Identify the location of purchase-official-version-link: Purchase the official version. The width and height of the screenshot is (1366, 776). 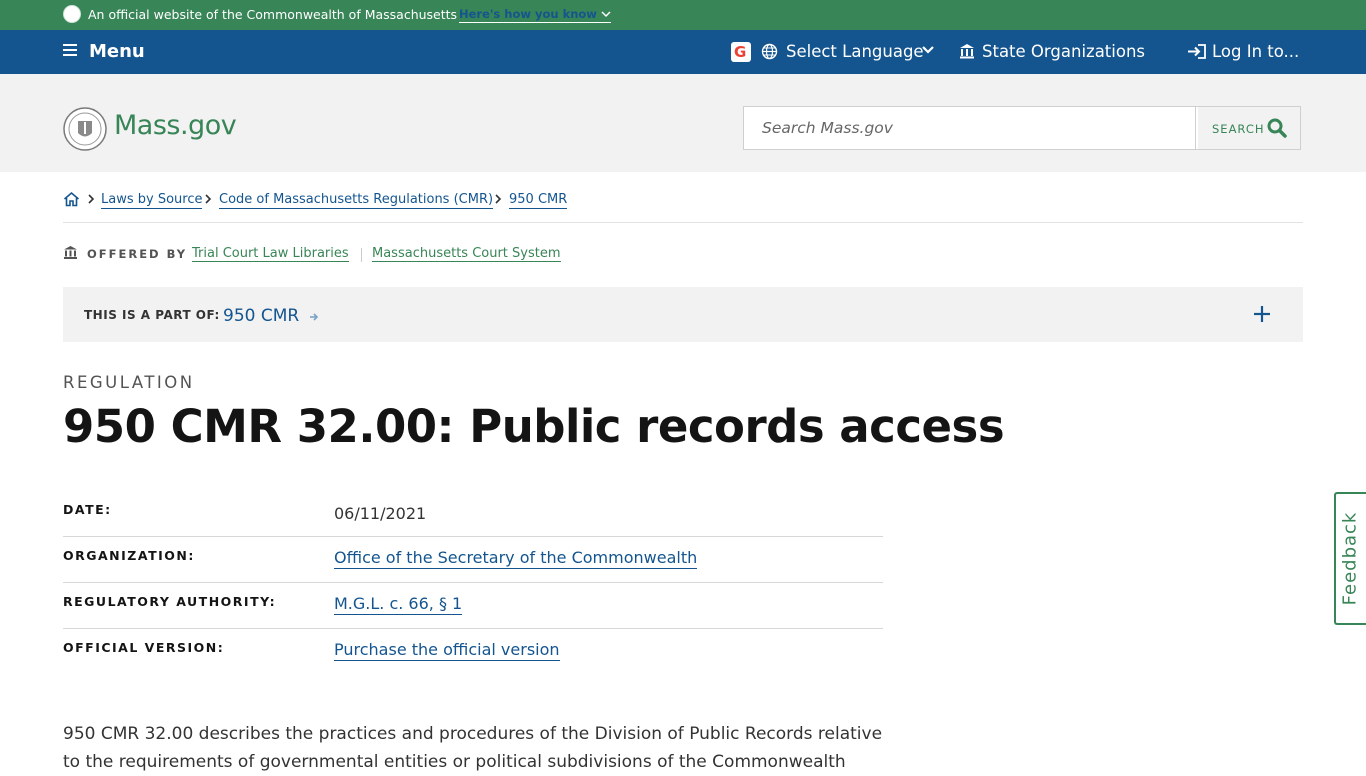
(447, 650).